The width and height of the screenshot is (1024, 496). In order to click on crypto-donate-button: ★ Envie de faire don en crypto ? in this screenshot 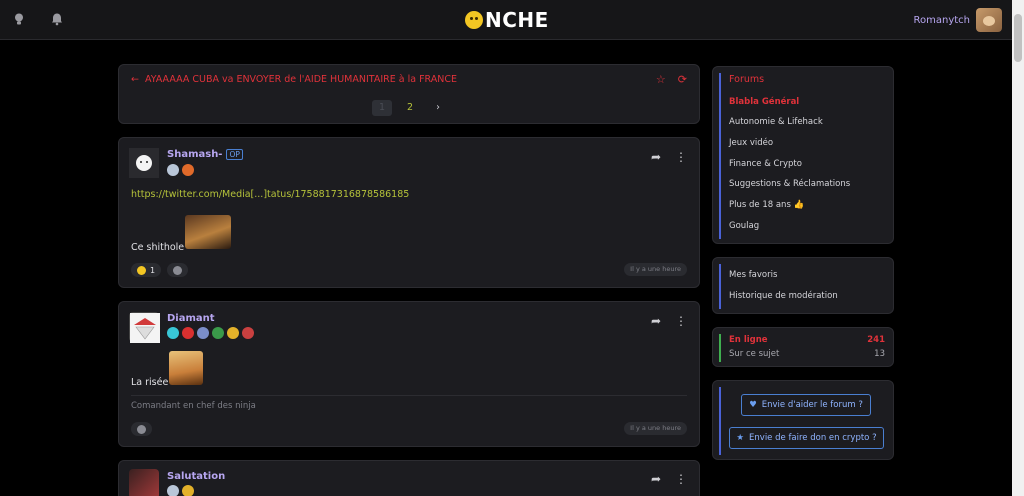, I will do `click(806, 438)`.